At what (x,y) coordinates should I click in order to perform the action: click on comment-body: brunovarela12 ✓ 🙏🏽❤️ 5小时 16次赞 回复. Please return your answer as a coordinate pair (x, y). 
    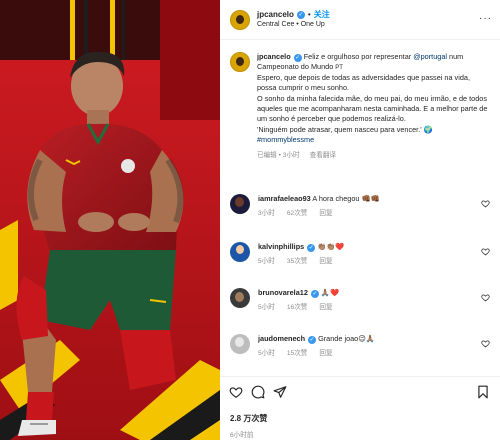
    Looking at the image, I should click on (368, 300).